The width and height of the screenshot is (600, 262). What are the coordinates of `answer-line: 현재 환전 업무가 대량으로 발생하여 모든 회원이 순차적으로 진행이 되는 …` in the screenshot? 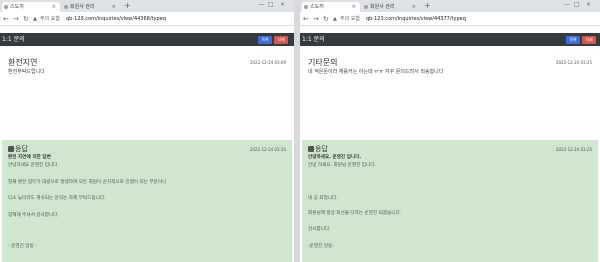 It's located at (87, 182).